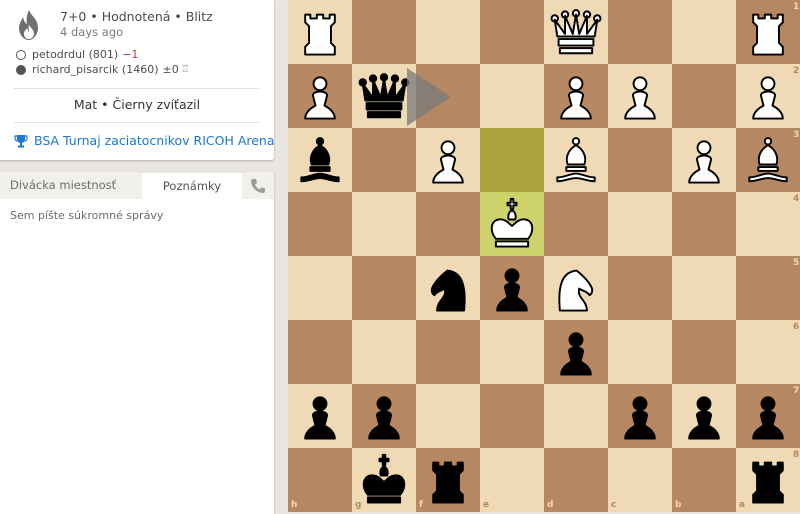 The height and width of the screenshot is (514, 800). I want to click on file-label: a, so click(742, 505).